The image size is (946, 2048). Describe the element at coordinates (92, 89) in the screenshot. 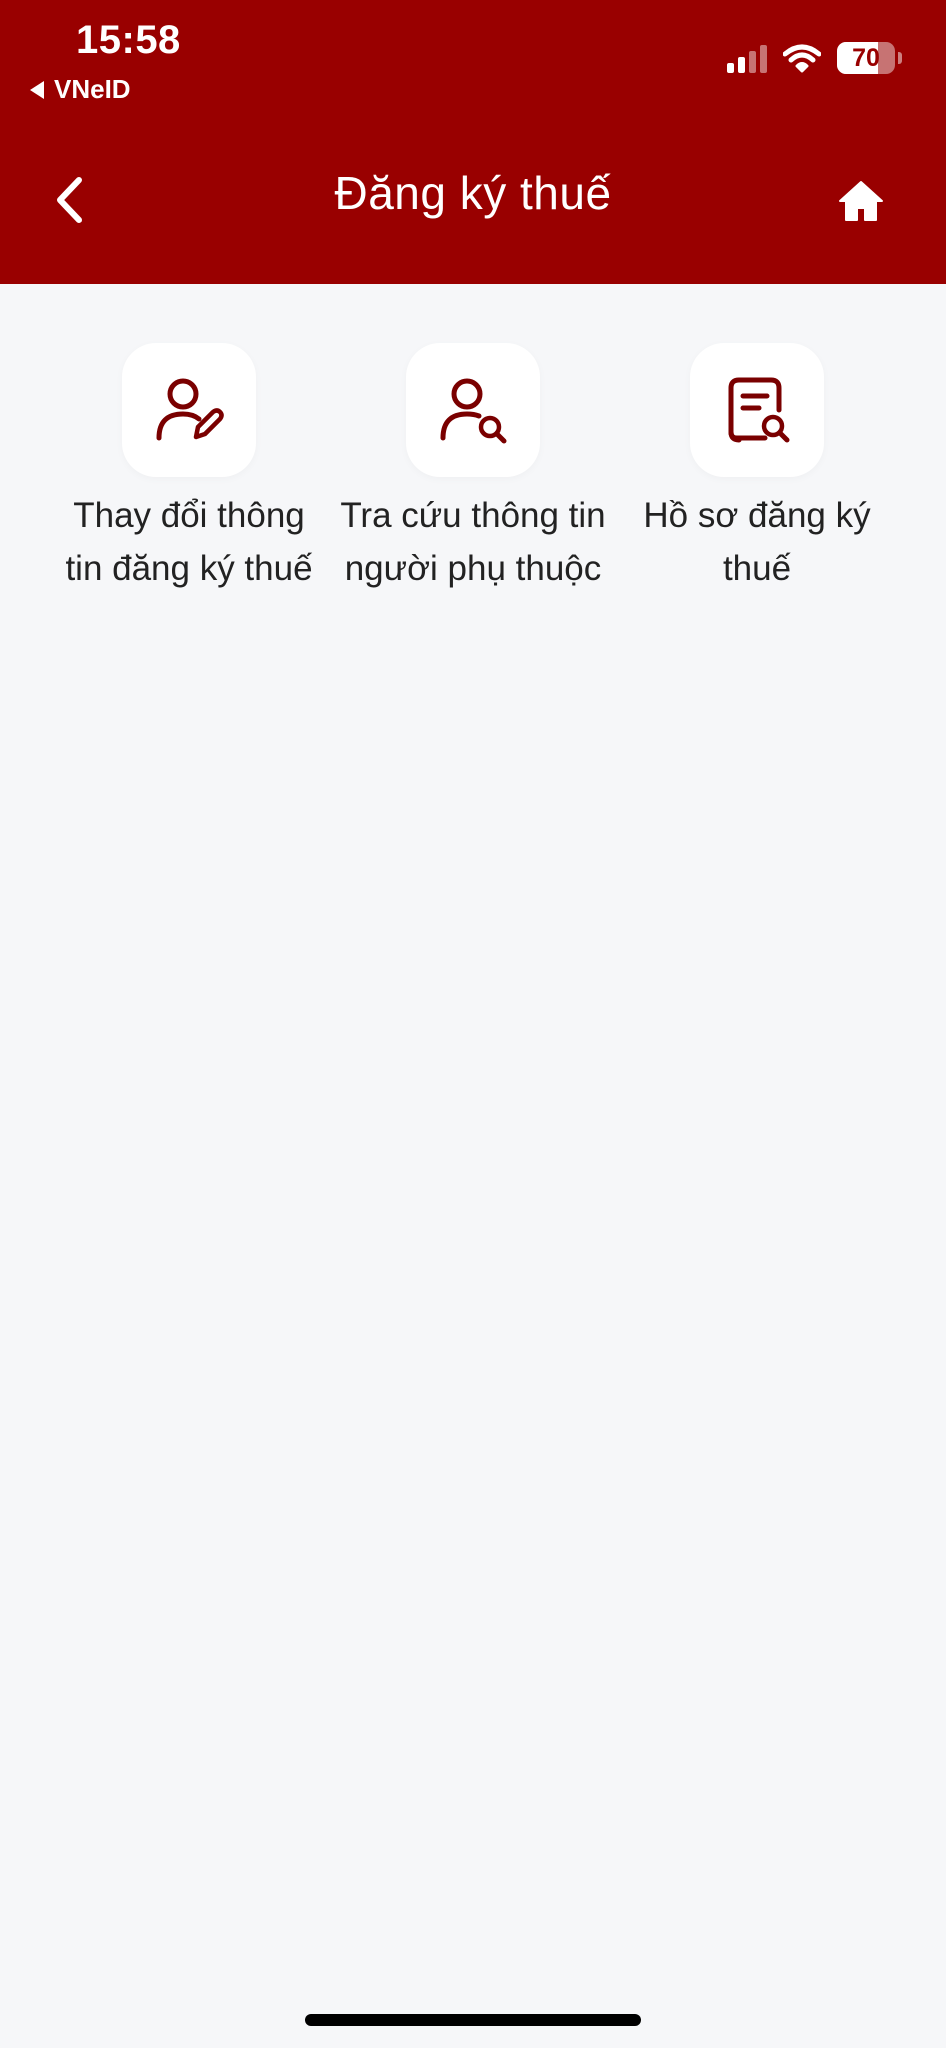

I see `return-app-label: VNeID` at that location.